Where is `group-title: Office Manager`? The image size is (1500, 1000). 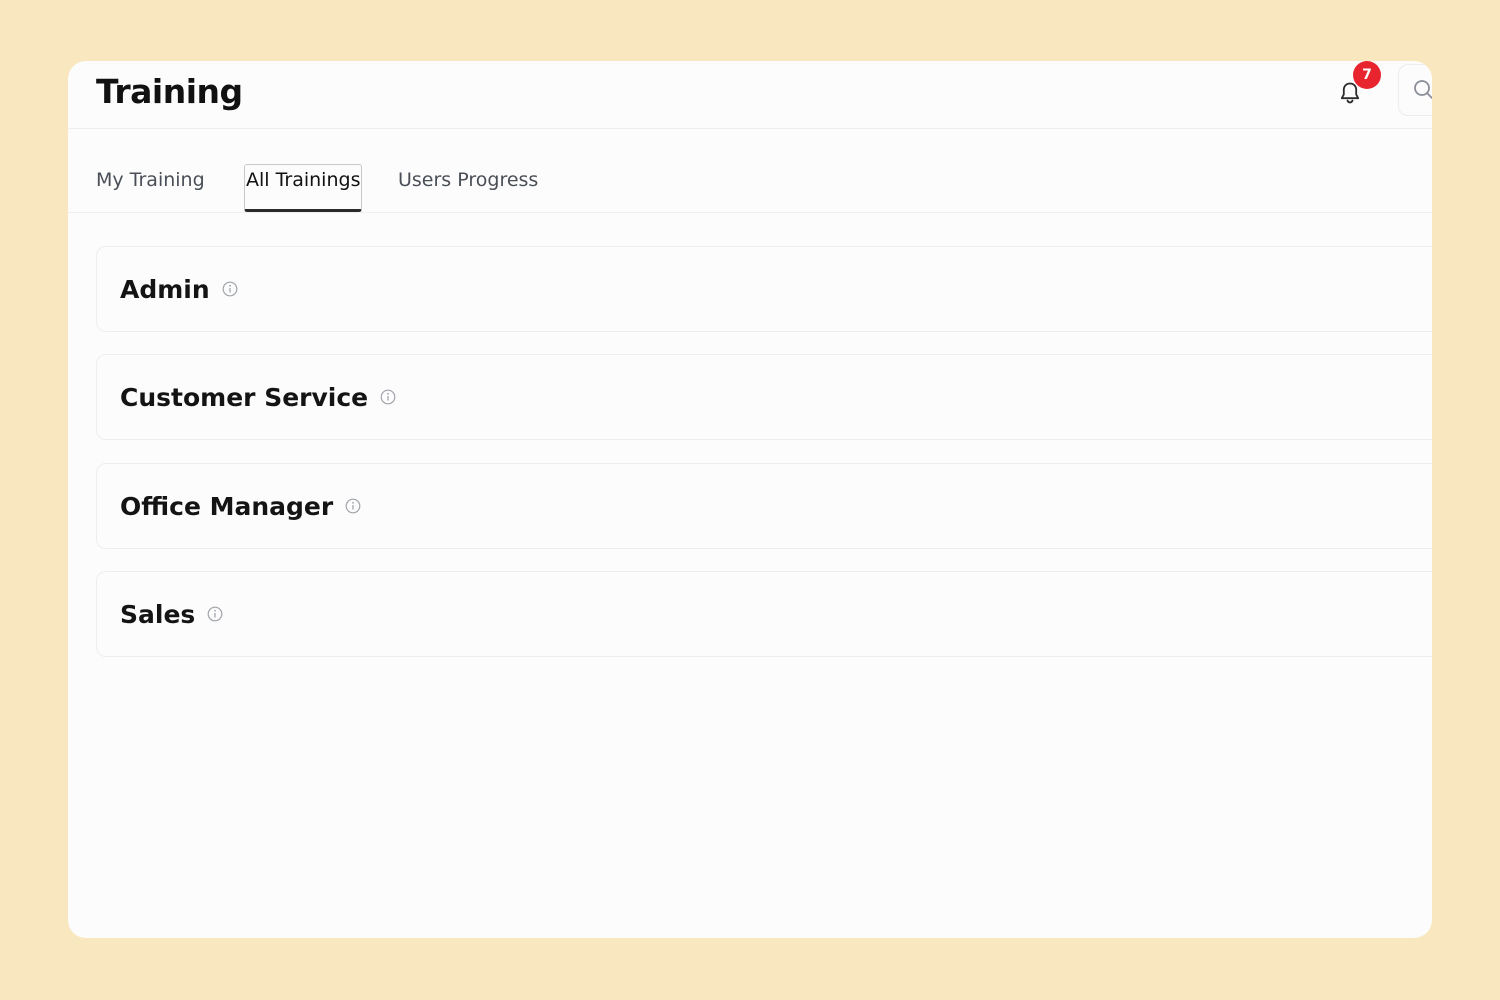
group-title: Office Manager is located at coordinates (227, 506).